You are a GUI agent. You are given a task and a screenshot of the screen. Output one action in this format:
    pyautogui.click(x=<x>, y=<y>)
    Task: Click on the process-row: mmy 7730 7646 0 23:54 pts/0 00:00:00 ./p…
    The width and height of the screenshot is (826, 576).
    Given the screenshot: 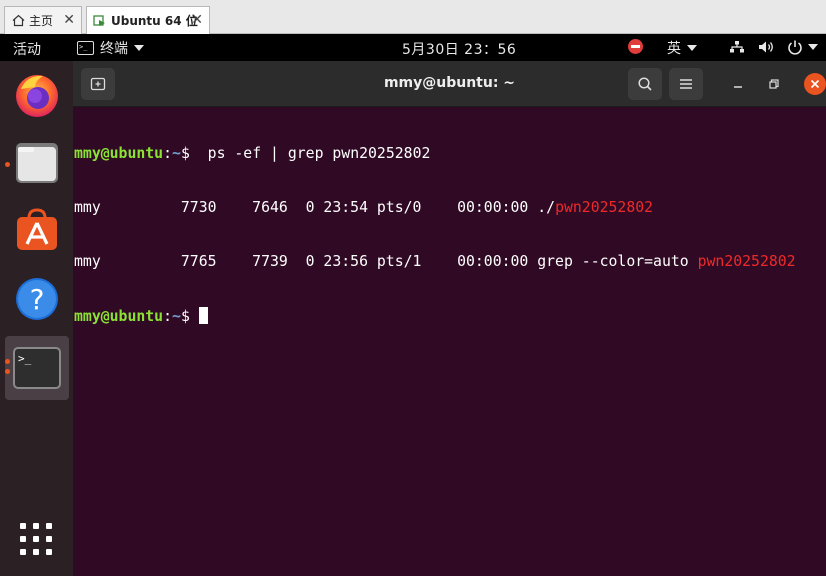 What is the action you would take?
    pyautogui.click(x=450, y=208)
    